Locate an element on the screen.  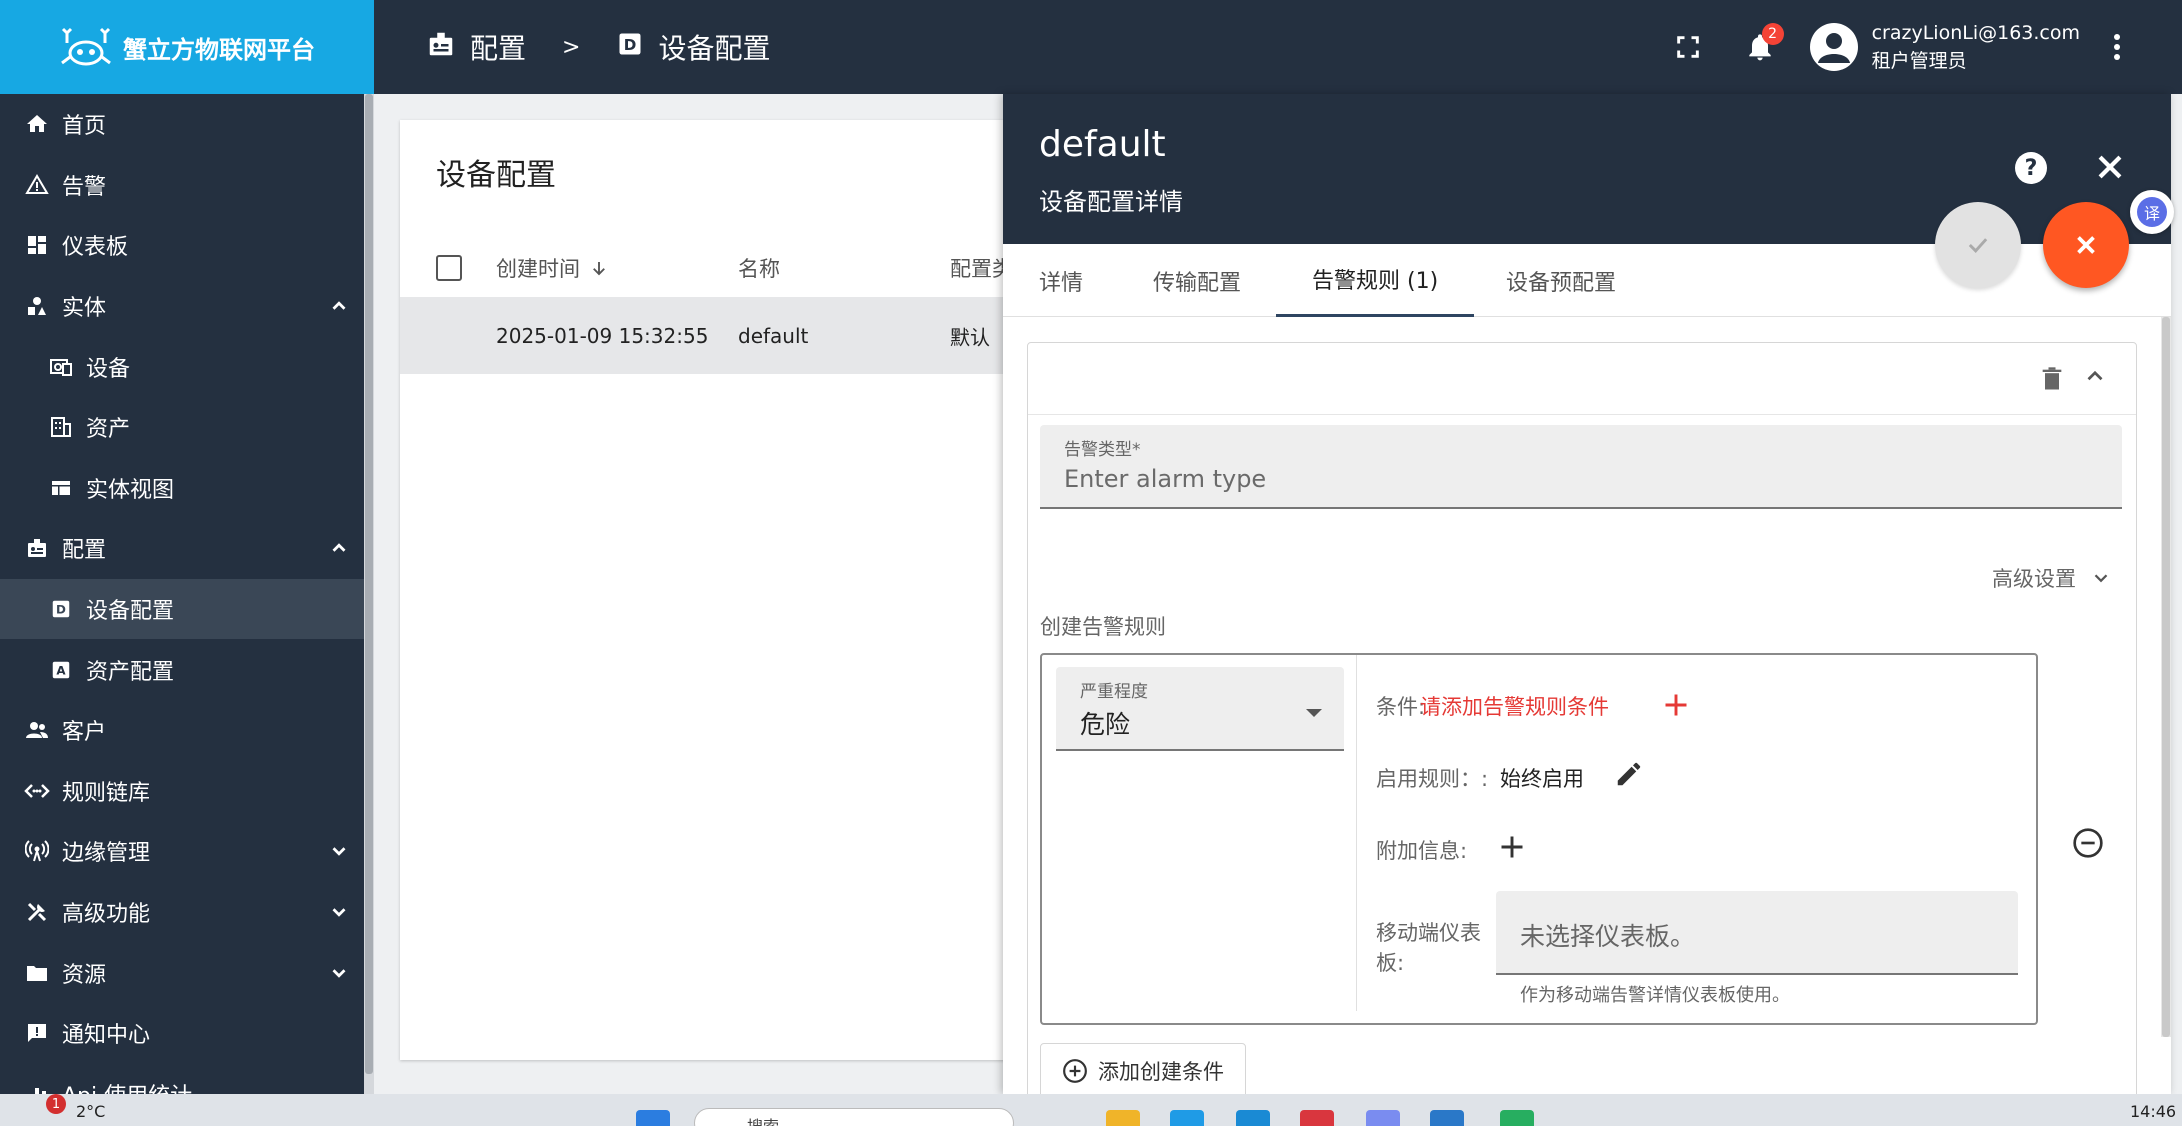
weather-temperature: 2°C is located at coordinates (90, 1111).